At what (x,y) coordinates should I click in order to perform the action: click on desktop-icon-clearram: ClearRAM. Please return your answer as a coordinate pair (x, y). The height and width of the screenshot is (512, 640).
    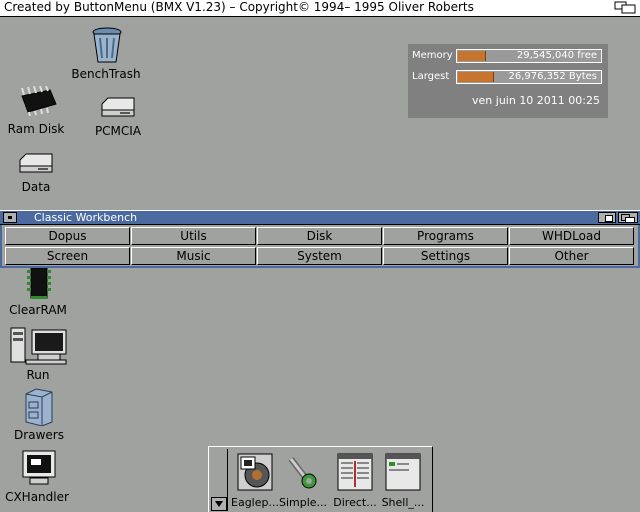
    Looking at the image, I should click on (38, 293).